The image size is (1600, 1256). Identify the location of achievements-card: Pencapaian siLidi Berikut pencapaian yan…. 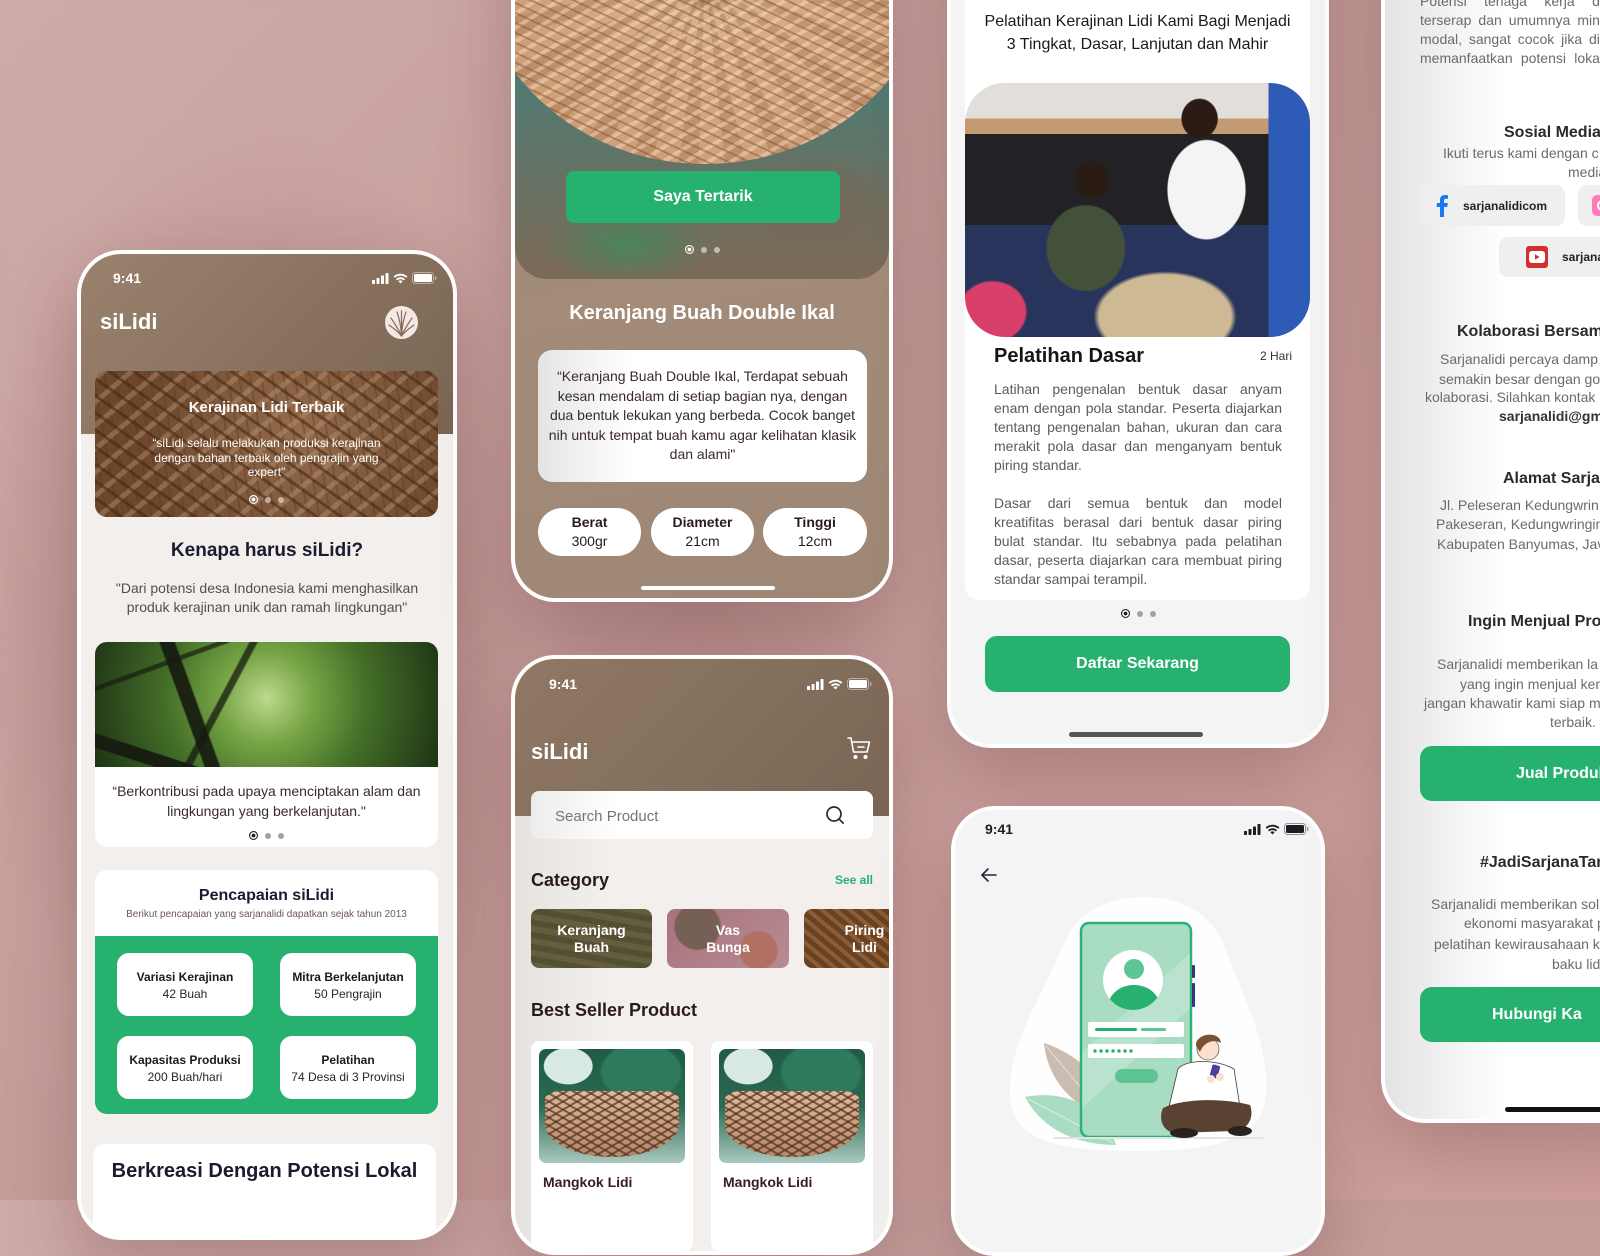
(266, 992).